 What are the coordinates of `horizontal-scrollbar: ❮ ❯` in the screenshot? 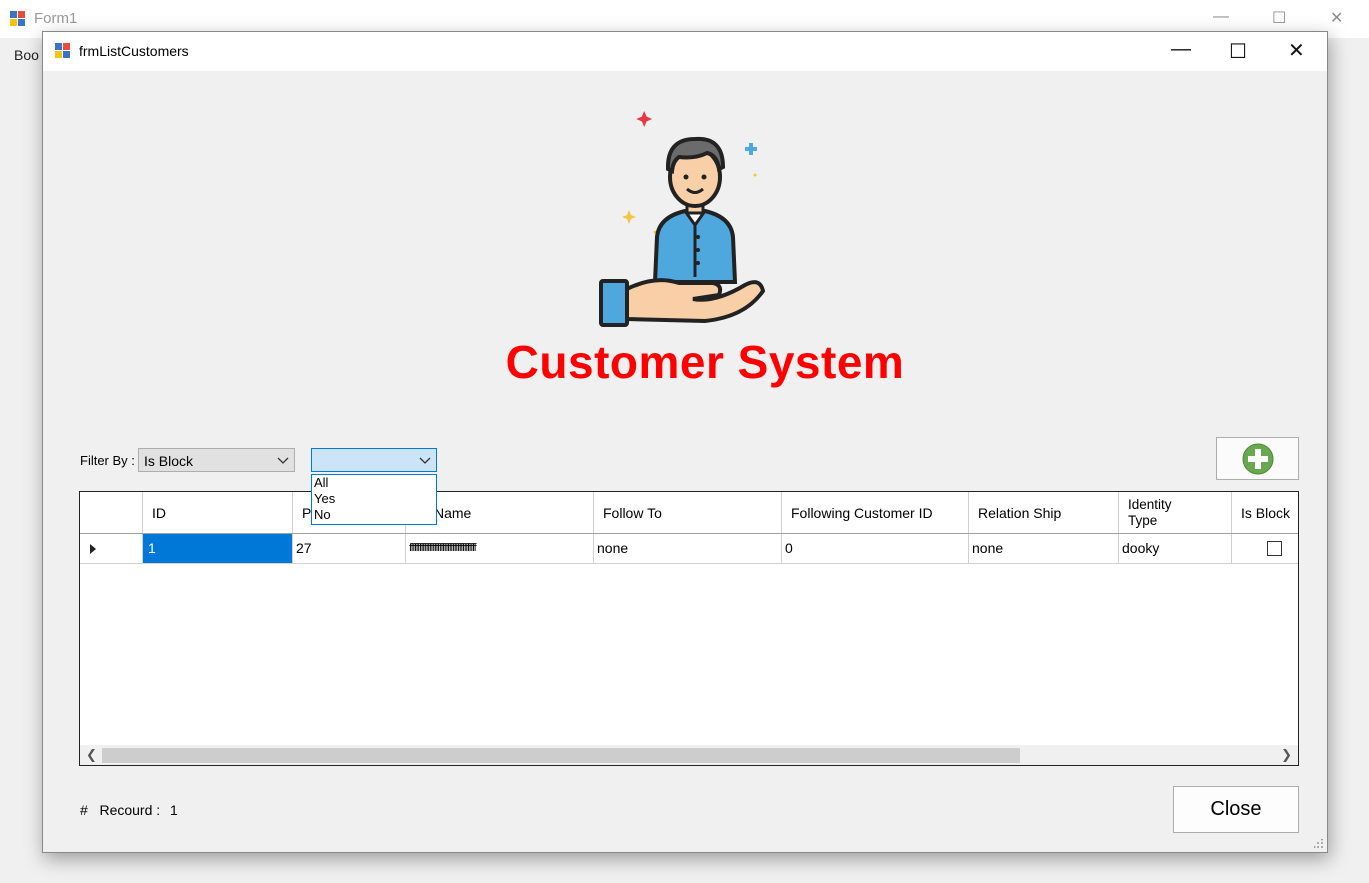 It's located at (689, 755).